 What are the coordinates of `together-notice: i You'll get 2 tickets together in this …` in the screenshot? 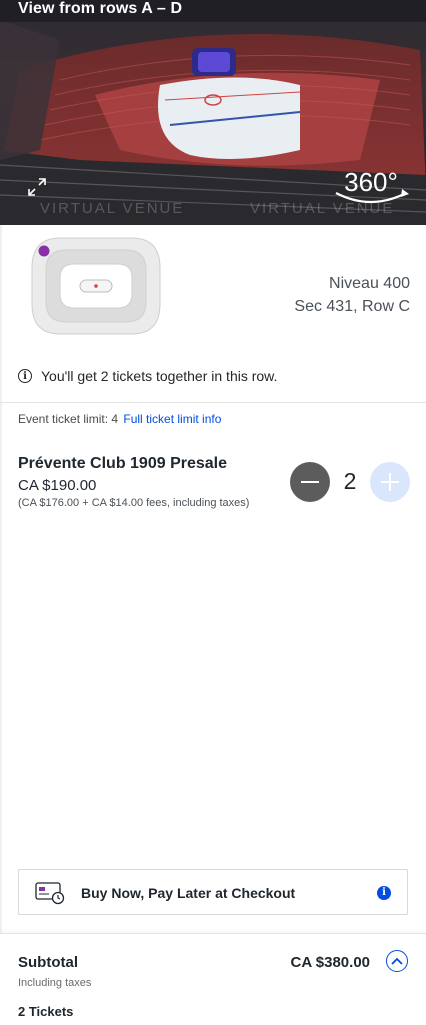 It's located at (147, 376).